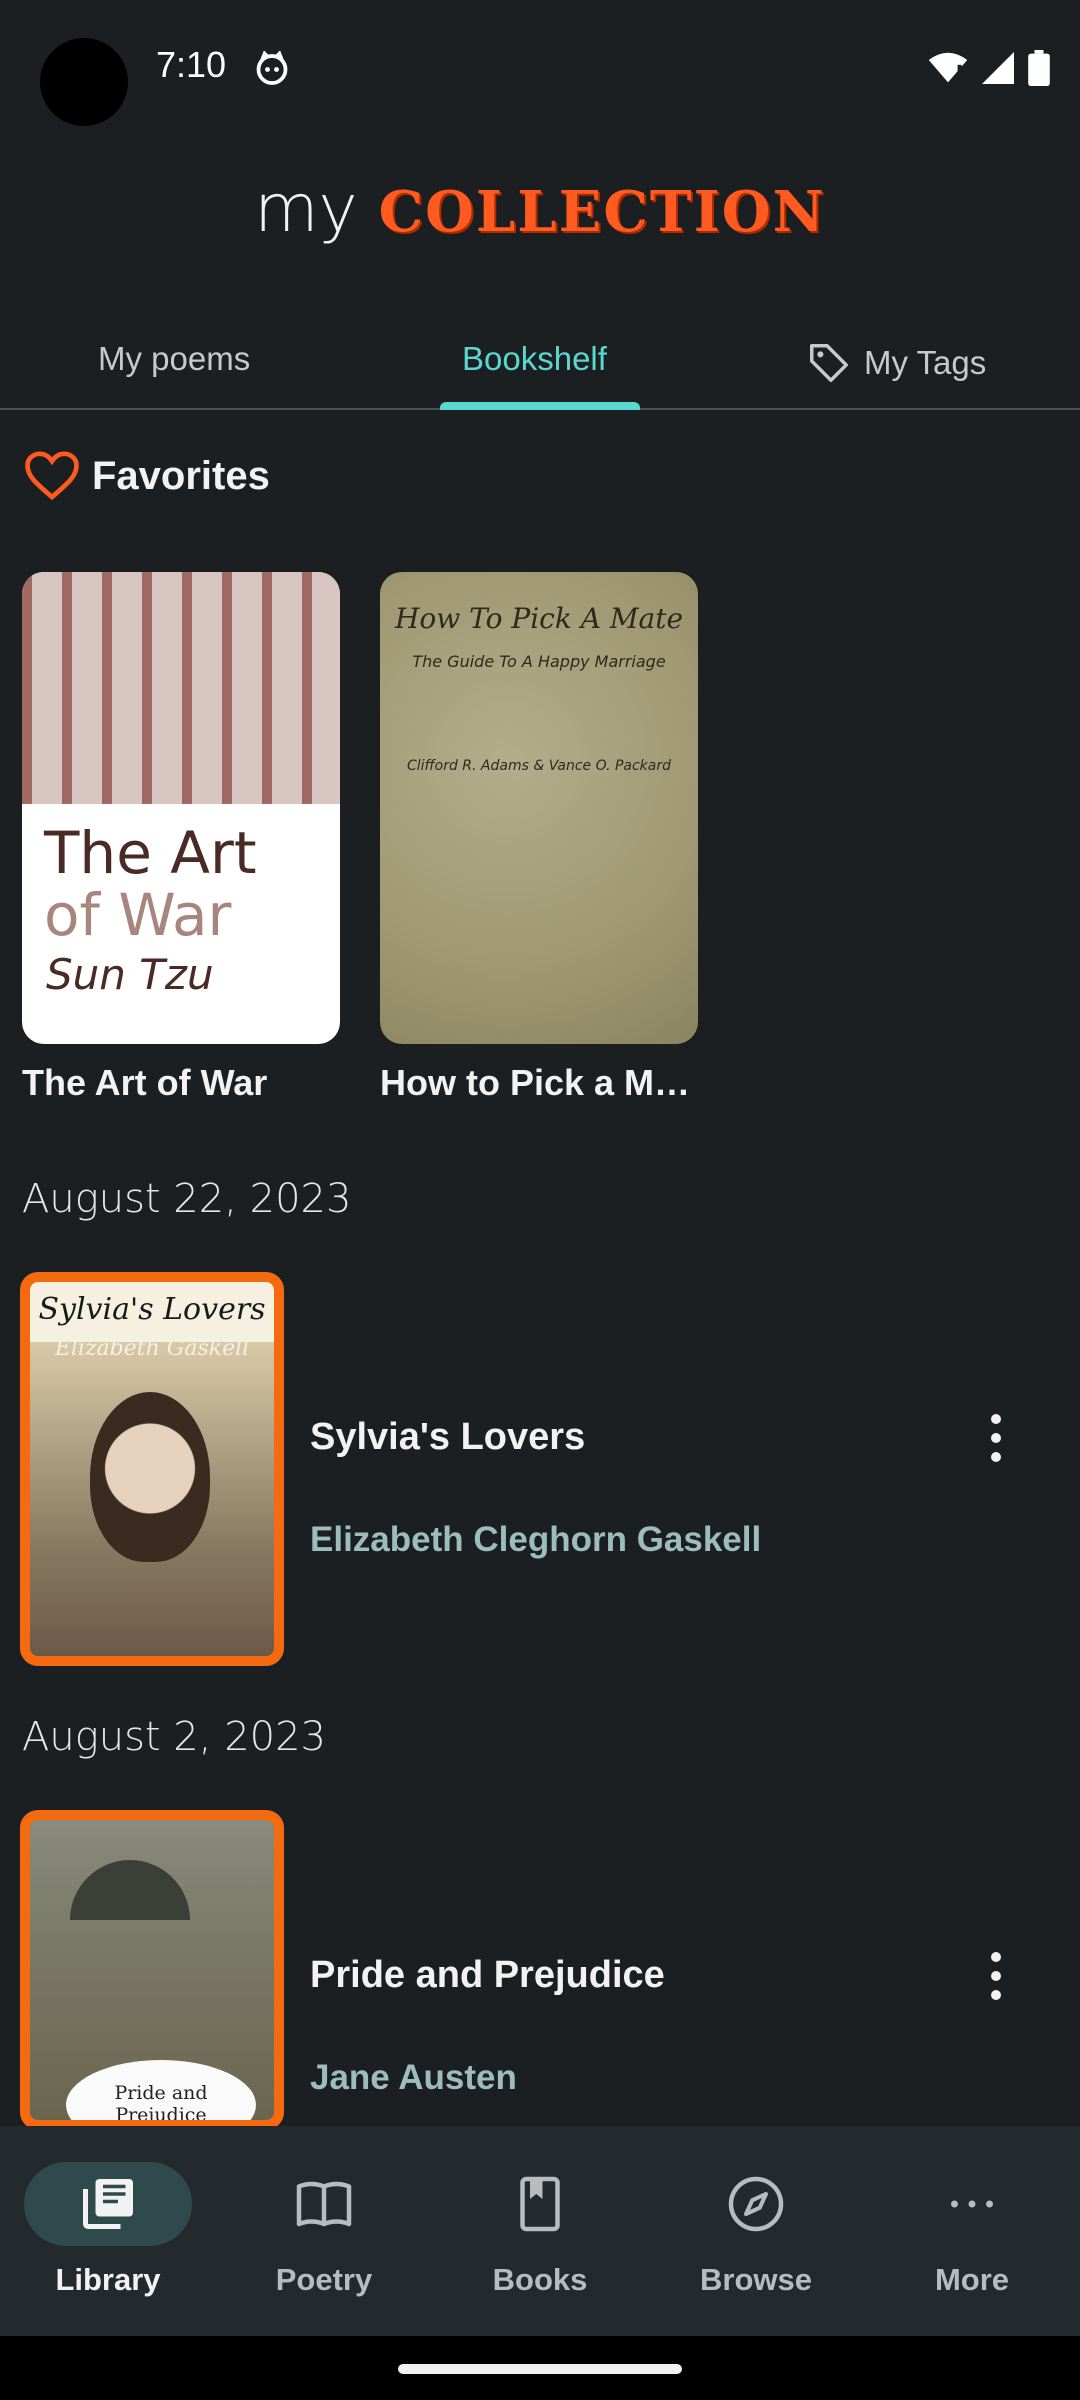 Image resolution: width=1080 pixels, height=2400 pixels. I want to click on nav-browse: Browse, so click(756, 2231).